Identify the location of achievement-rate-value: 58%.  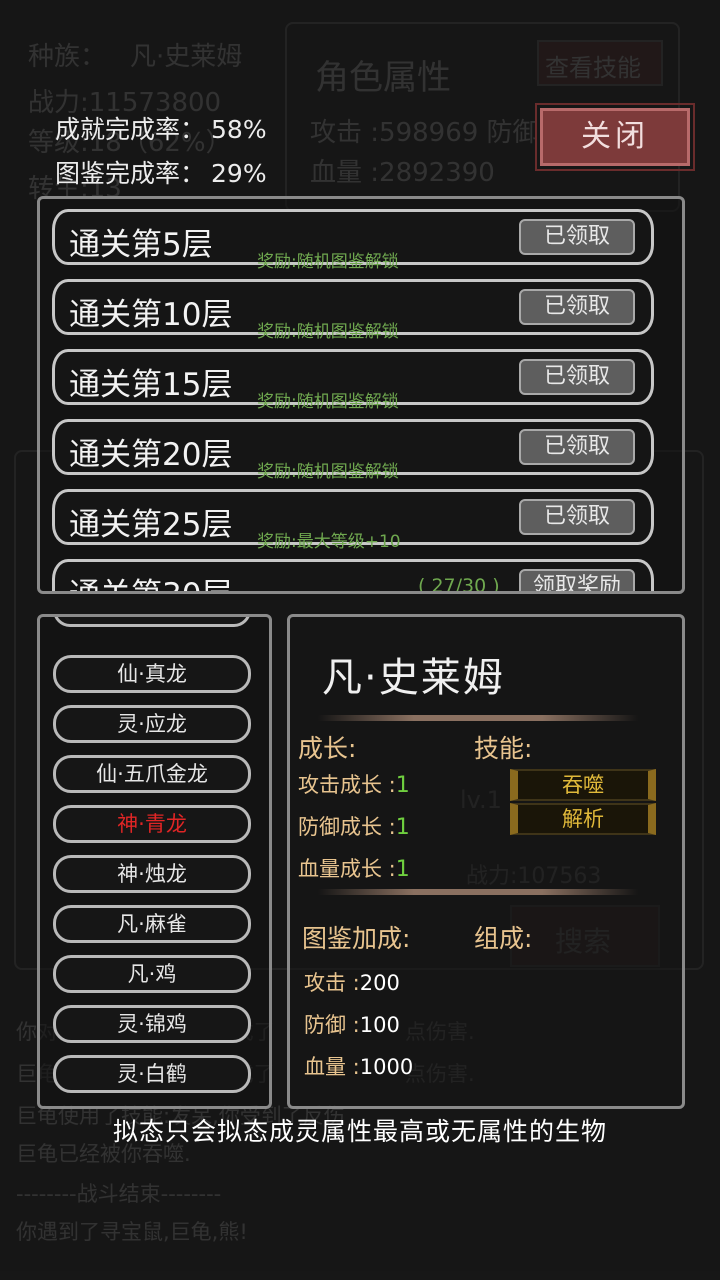
(239, 129).